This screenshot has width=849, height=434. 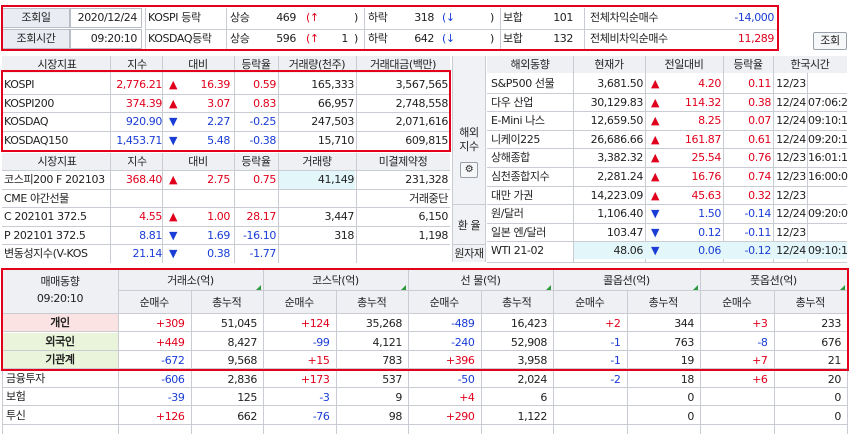 I want to click on date-field: 2020/12/24, so click(x=106, y=18).